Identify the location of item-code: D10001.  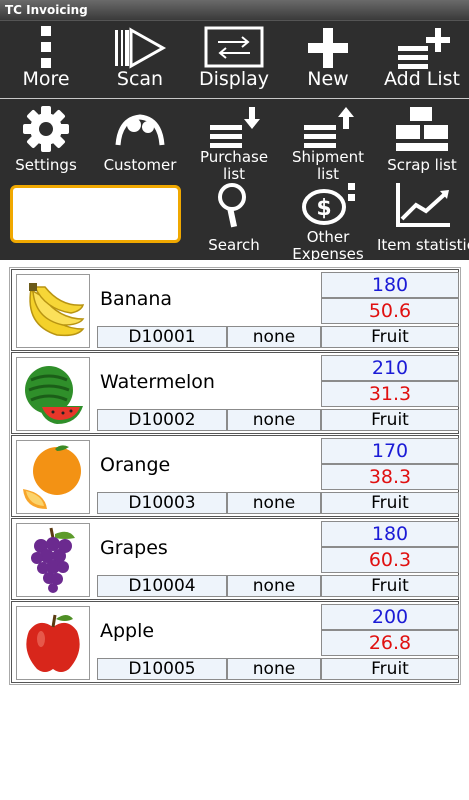
(162, 337).